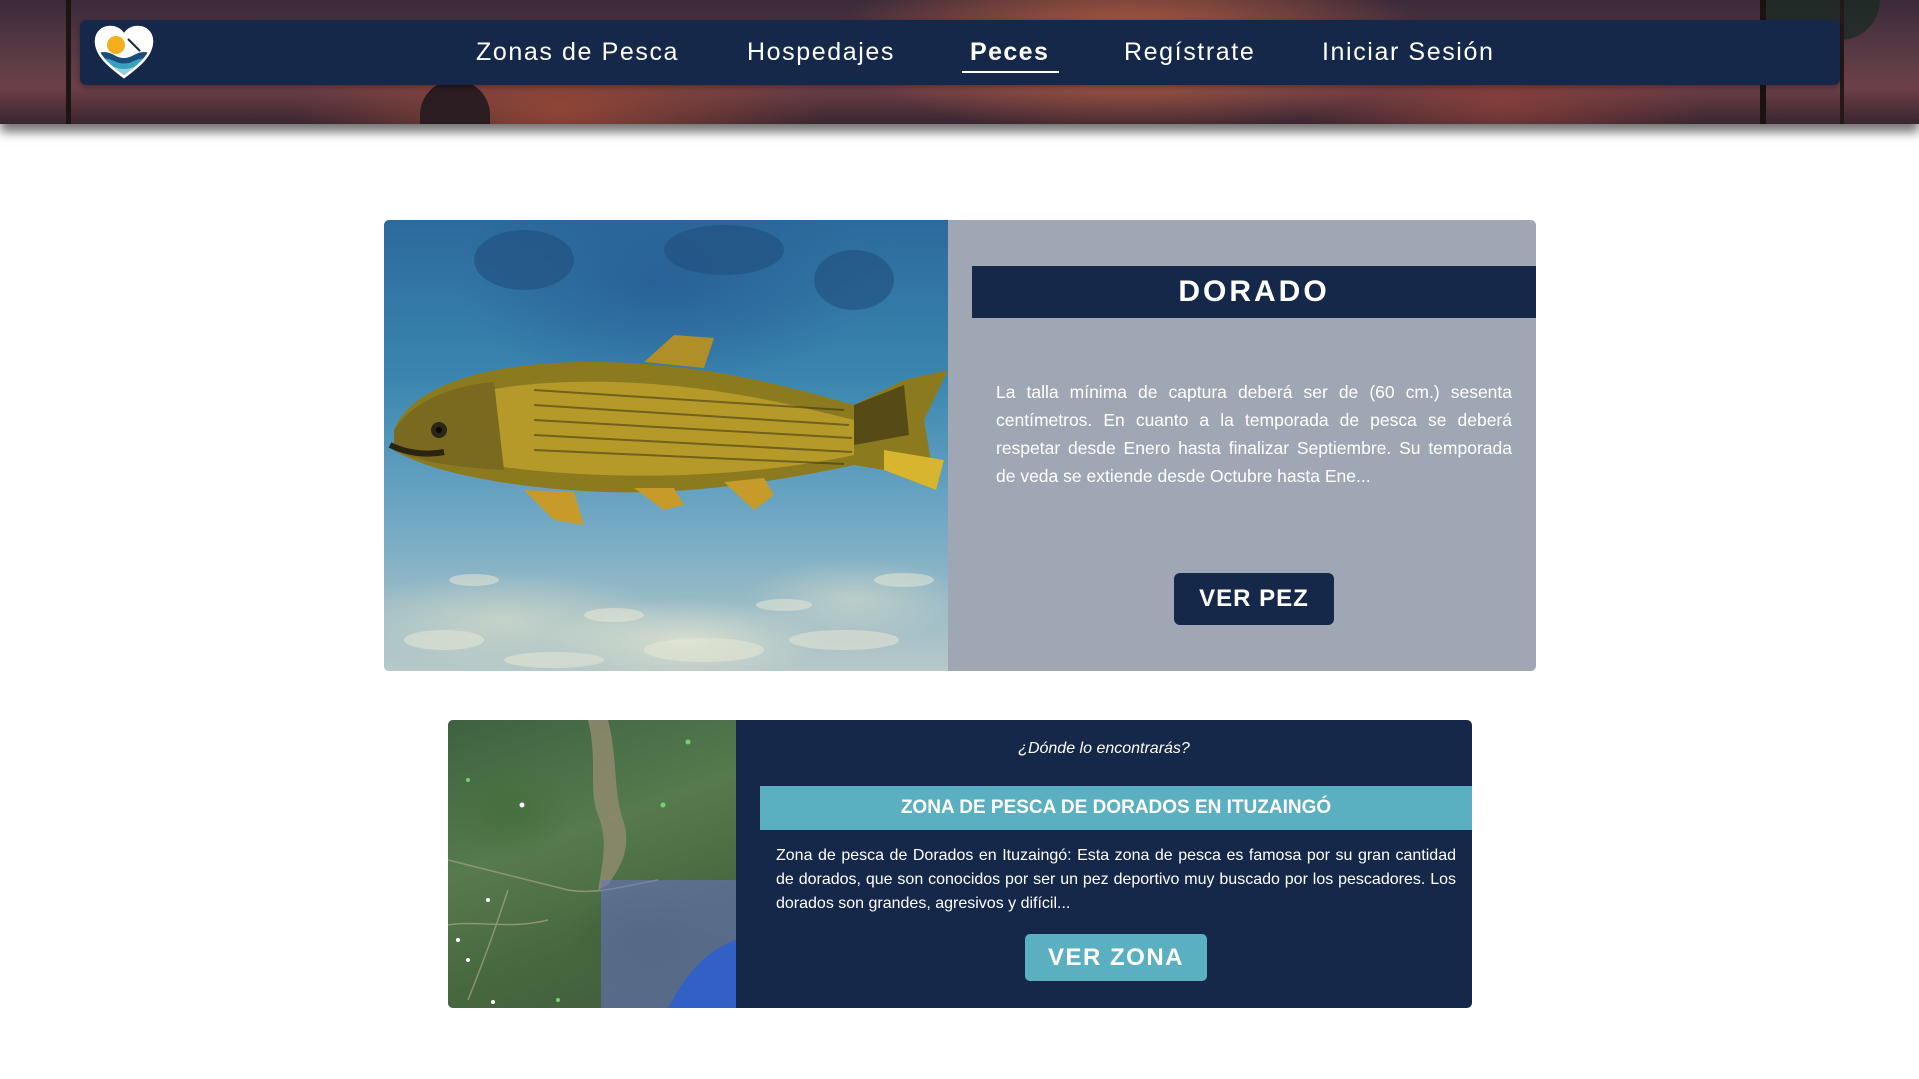 The image size is (1919, 1079). Describe the element at coordinates (1408, 52) in the screenshot. I see `nav-iniciar-sesion: Iniciar Sesión` at that location.